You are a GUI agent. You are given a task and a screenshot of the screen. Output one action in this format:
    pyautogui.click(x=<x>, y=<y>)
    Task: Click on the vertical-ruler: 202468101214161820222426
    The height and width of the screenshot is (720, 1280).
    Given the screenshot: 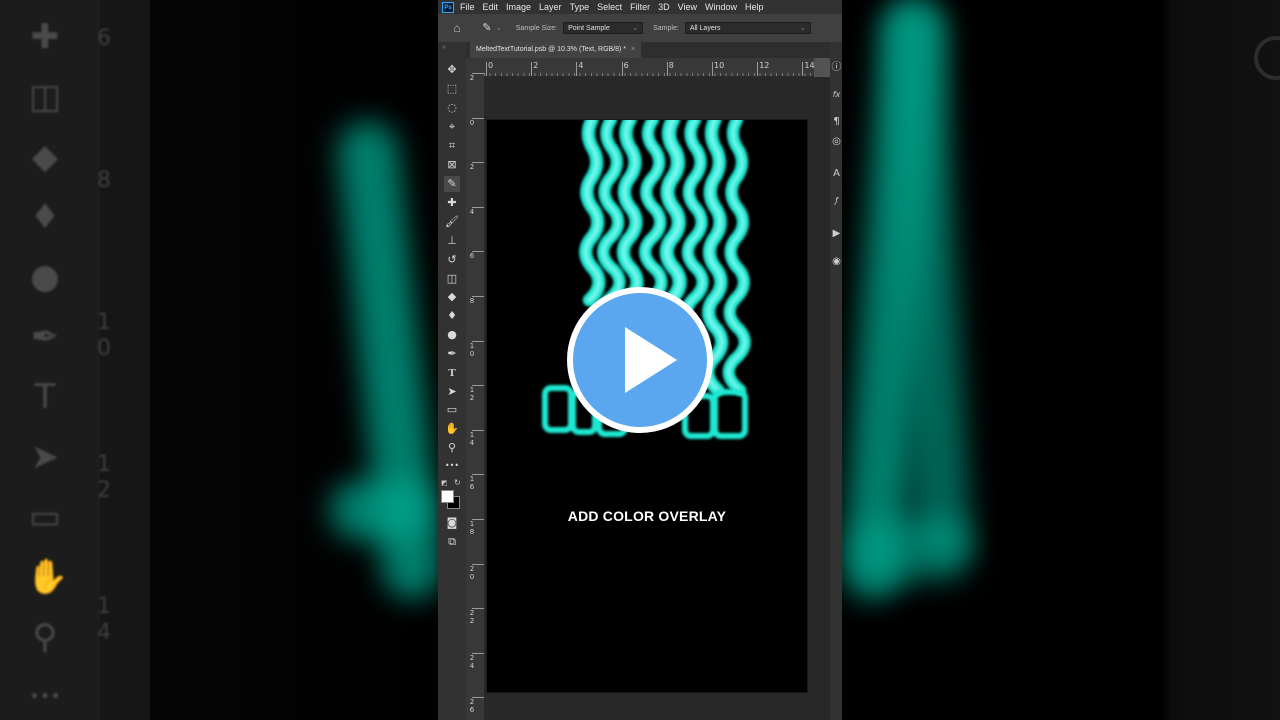 What is the action you would take?
    pyautogui.click(x=475, y=396)
    